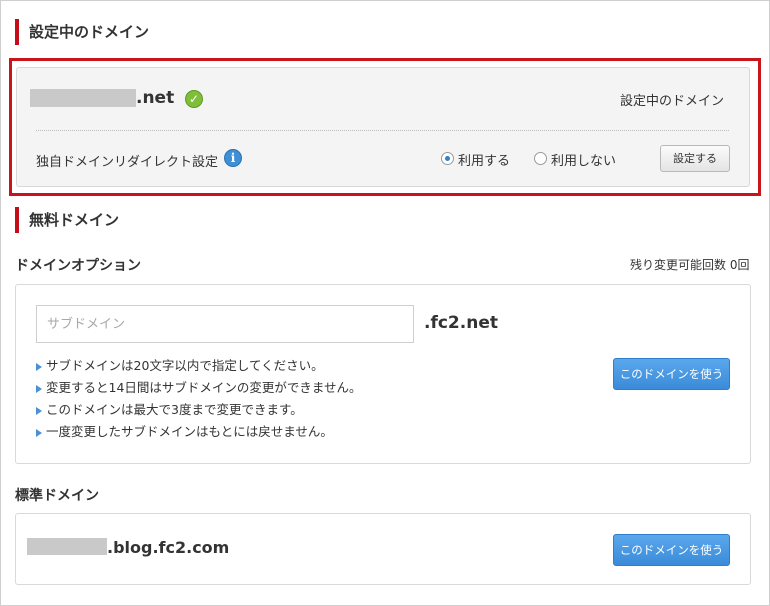  What do you see at coordinates (184, 430) in the screenshot?
I see `note-item: 一度変更したサブドメインはもとには戻せません。` at bounding box center [184, 430].